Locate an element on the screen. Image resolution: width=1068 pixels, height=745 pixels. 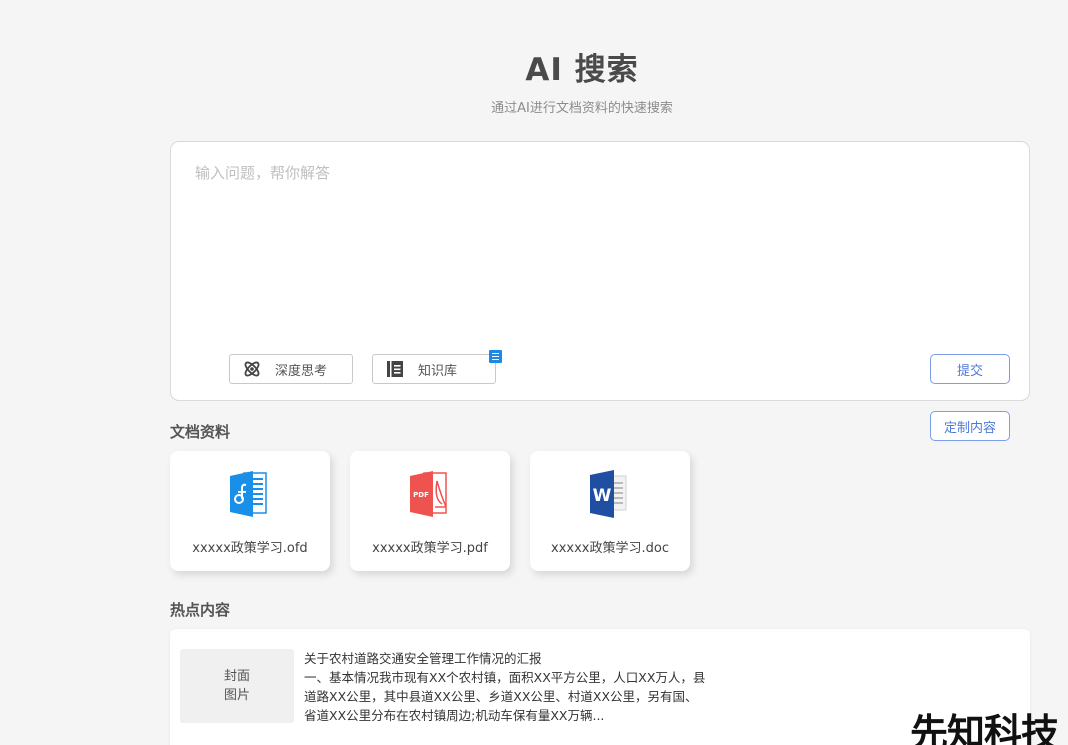
watermark: 先知科技 is located at coordinates (984, 728).